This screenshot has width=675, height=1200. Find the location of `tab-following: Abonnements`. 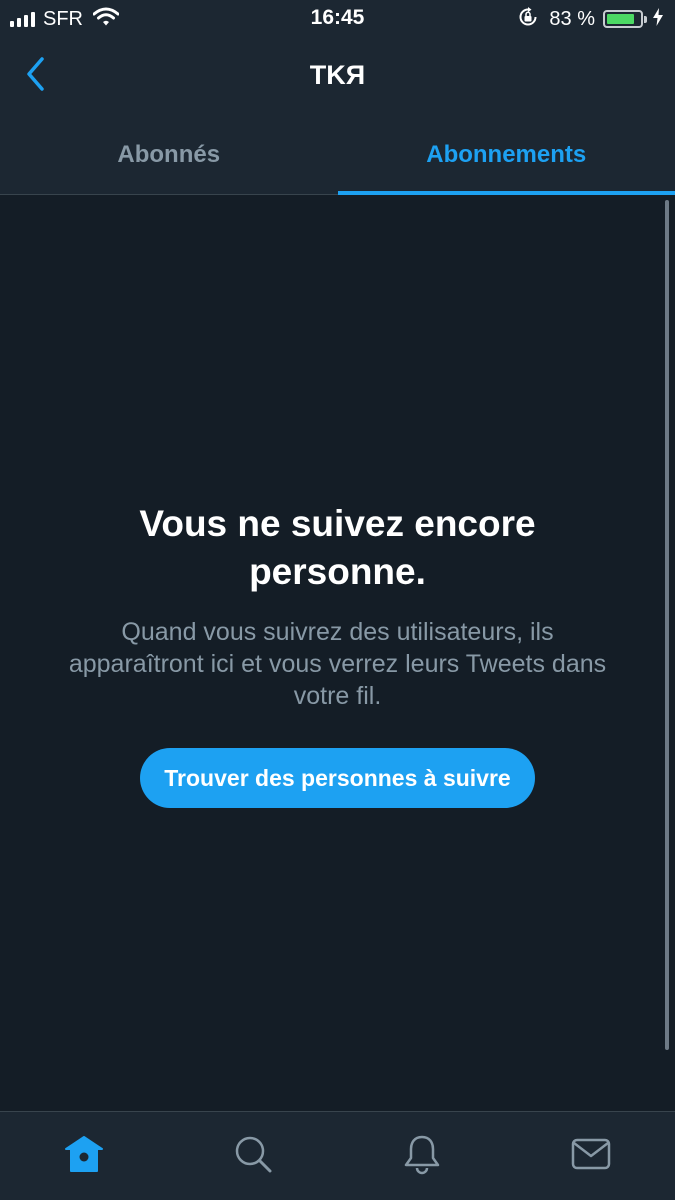

tab-following: Abonnements is located at coordinates (506, 155).